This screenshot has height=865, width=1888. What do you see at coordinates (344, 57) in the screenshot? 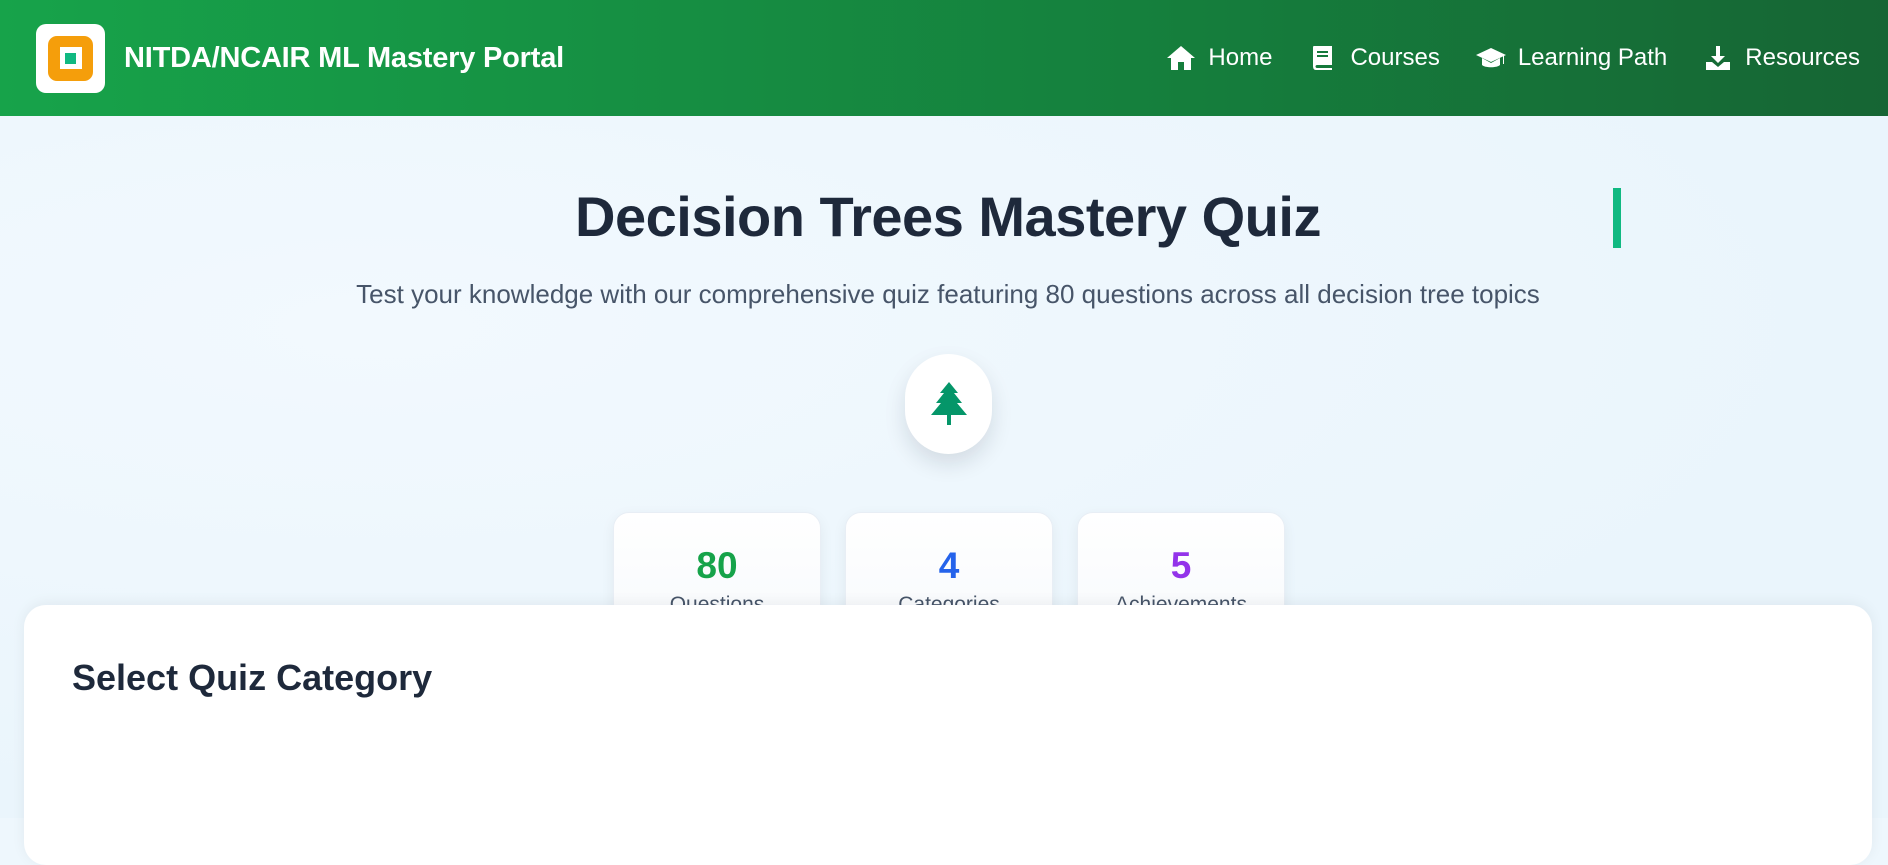
I see `brand-title: NITDA/NCAIR ML Mastery Portal` at bounding box center [344, 57].